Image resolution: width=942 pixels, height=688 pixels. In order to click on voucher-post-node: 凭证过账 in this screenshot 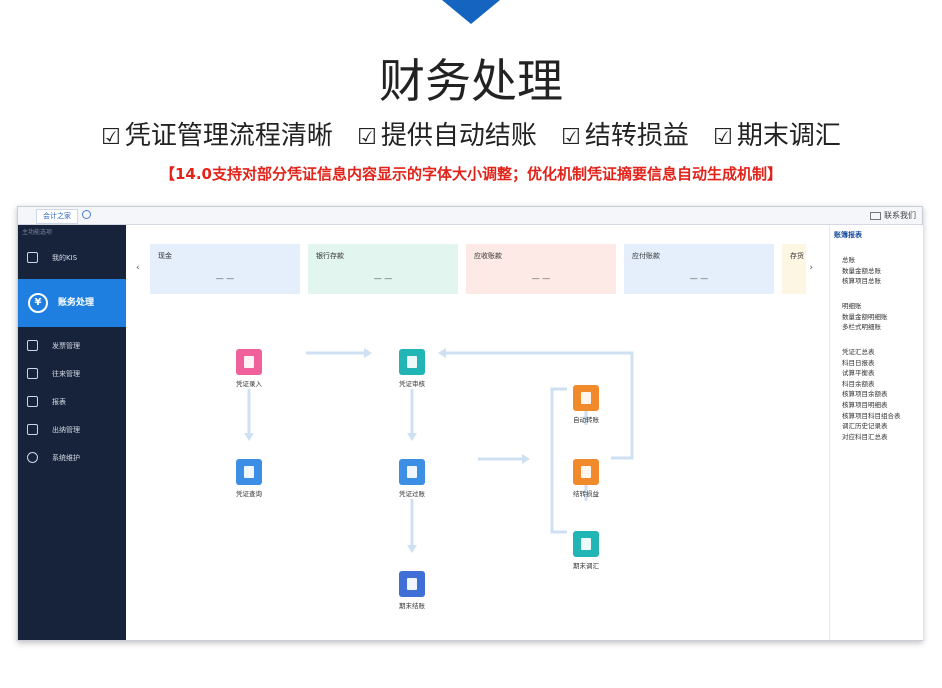, I will do `click(412, 478)`.